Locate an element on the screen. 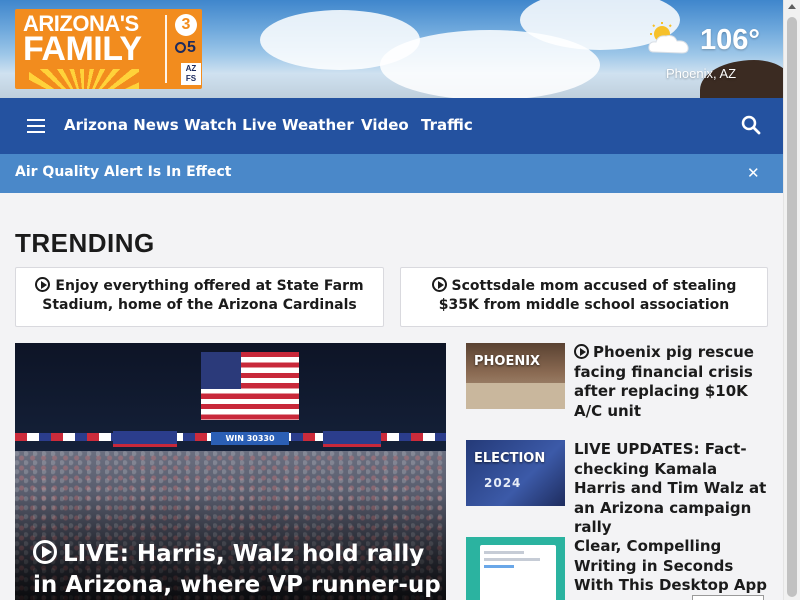 This screenshot has width=800, height=600. site-logo: ARIZONA'S FAMILY 3 5 AZ FS is located at coordinates (108, 49).